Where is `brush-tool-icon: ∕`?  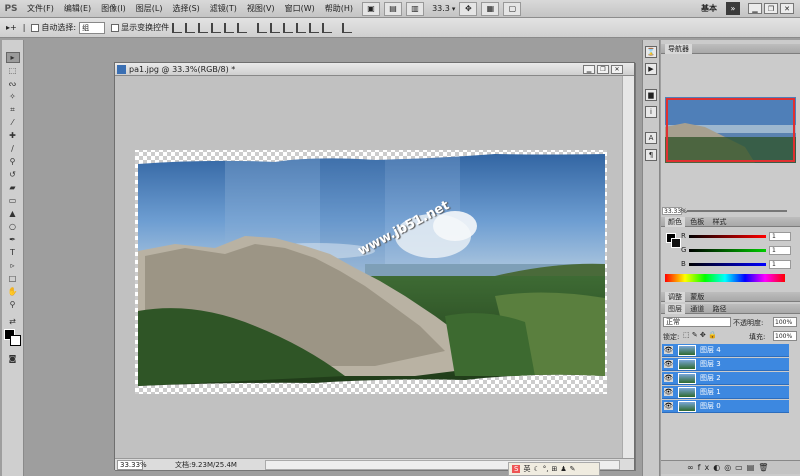
brush-tool-icon: ∕ is located at coordinates (13, 148).